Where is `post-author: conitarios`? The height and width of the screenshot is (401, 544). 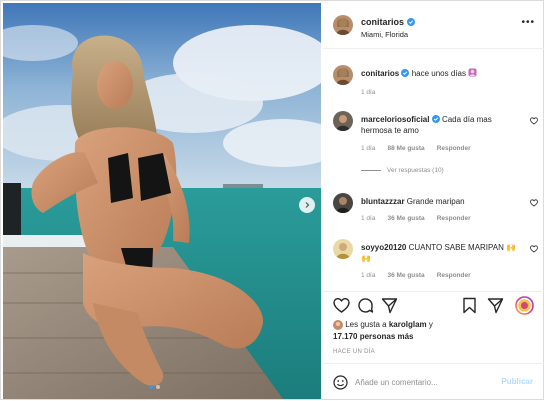
post-author: conitarios is located at coordinates (388, 22).